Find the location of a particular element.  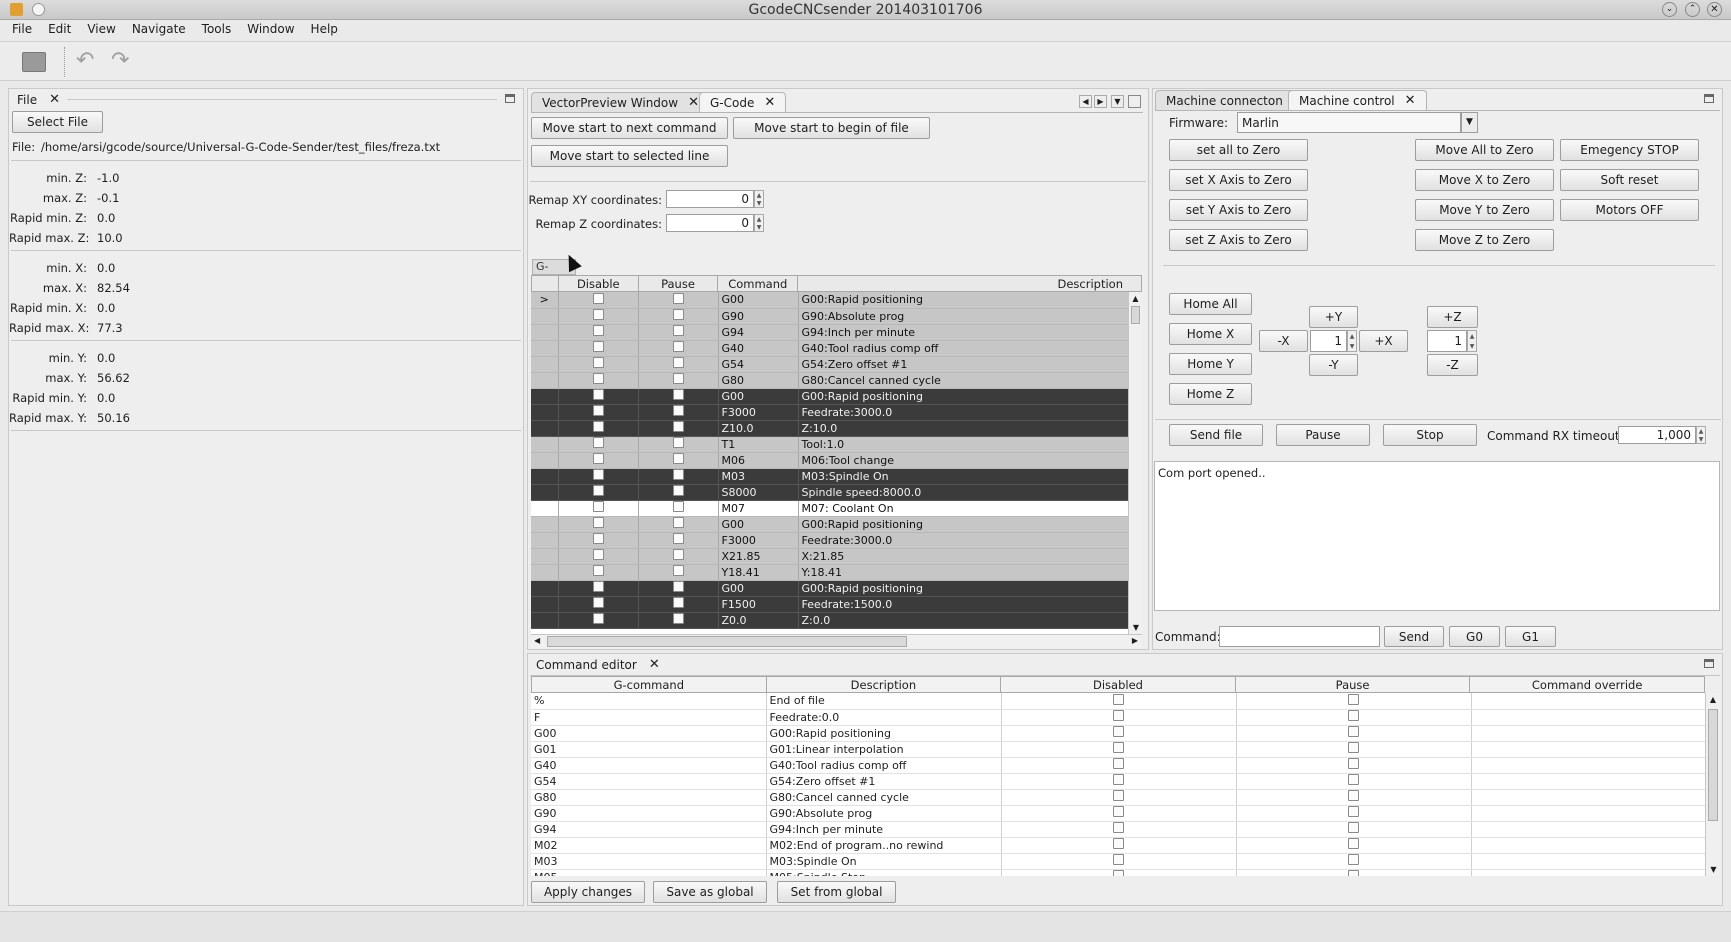

table-row: % End of file is located at coordinates (1118, 701).